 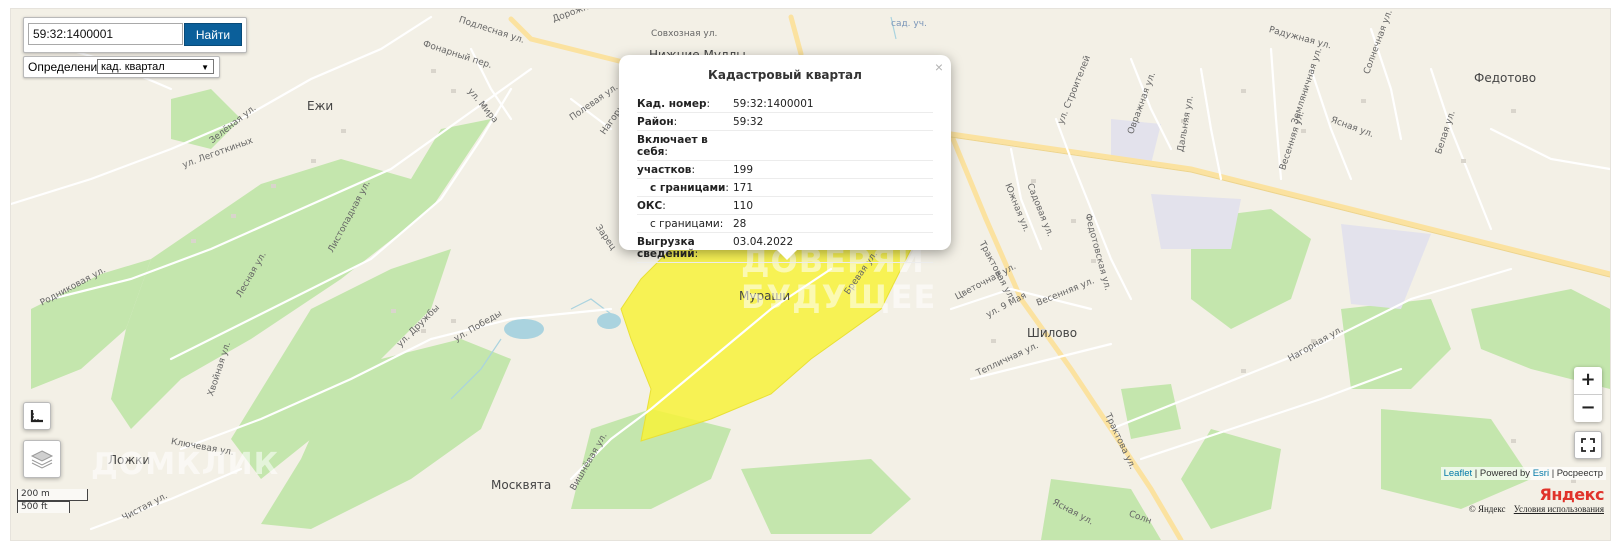 I want to click on popup-row-value: 171, so click(x=833, y=187).